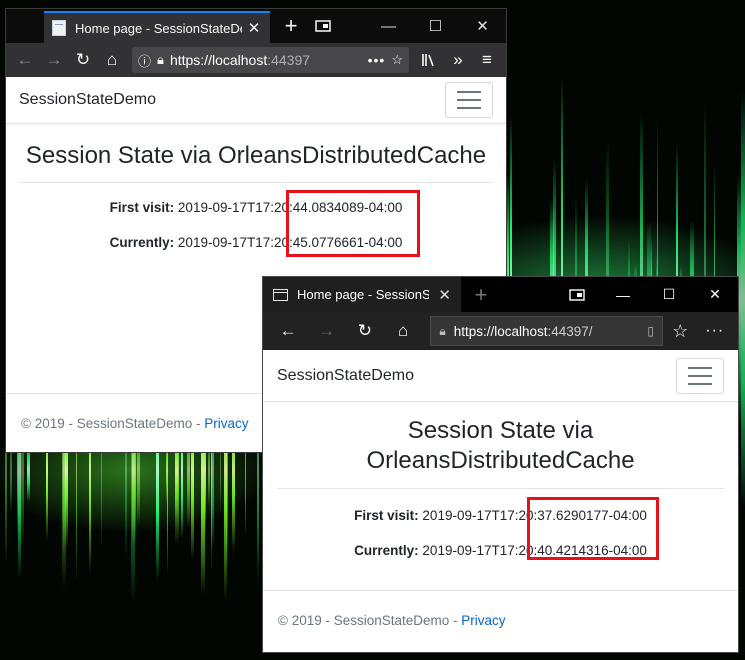 Image resolution: width=745 pixels, height=660 pixels. I want to click on overflow-chevron-icon: », so click(458, 60).